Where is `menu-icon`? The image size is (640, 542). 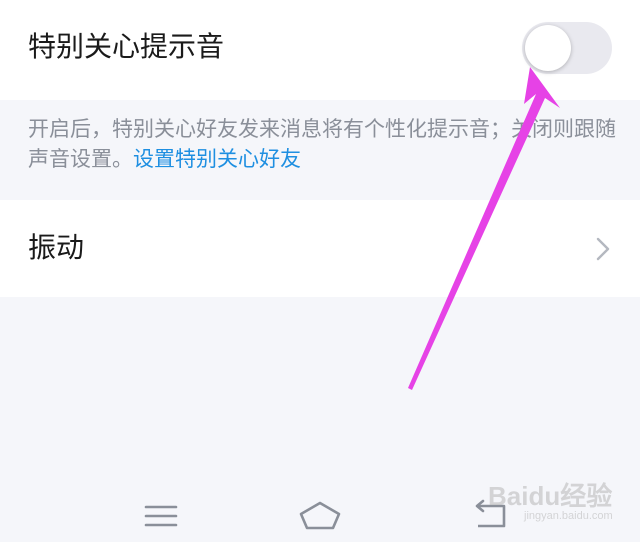 menu-icon is located at coordinates (161, 515).